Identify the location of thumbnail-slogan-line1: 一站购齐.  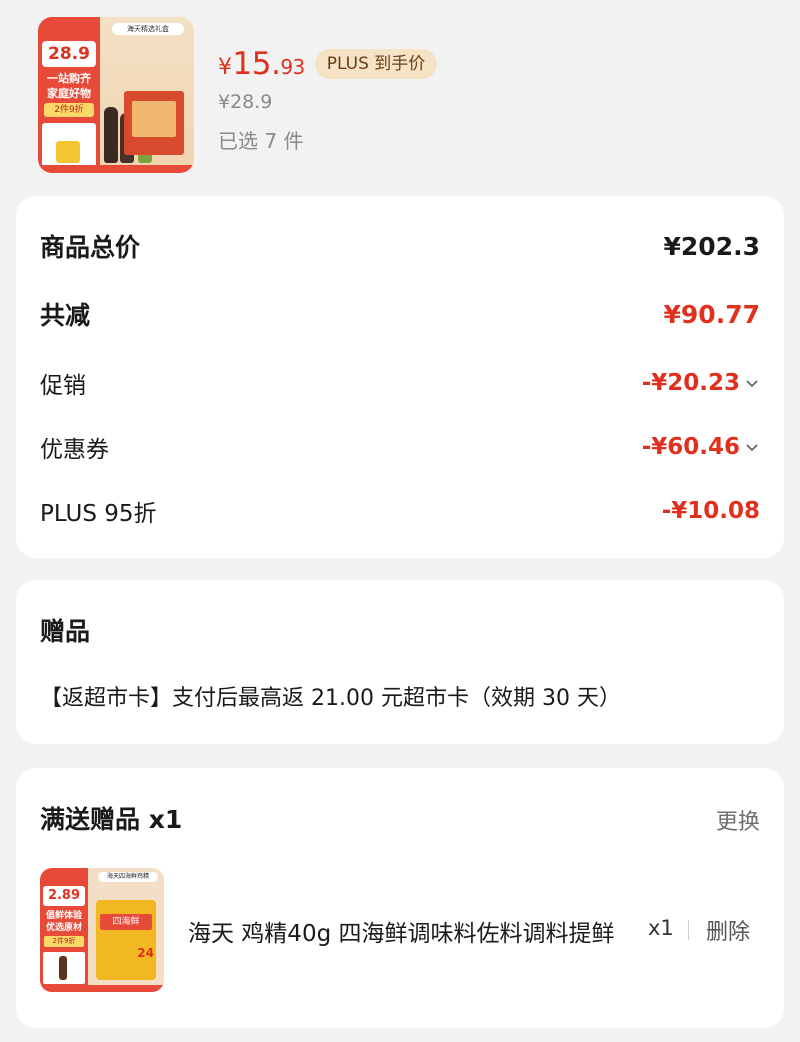
(69, 78).